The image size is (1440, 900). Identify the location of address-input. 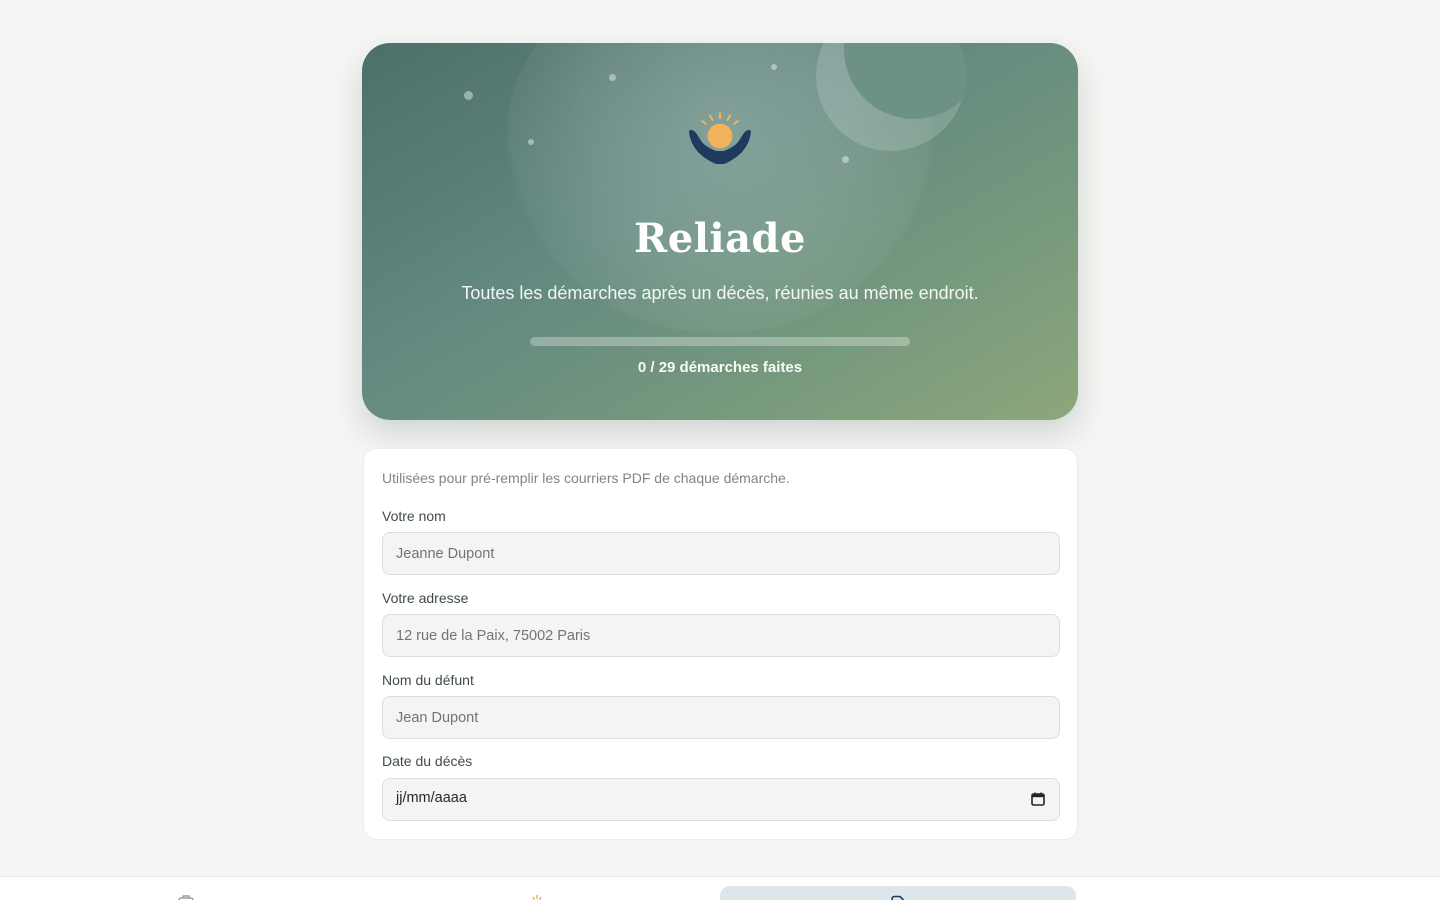
(721, 635).